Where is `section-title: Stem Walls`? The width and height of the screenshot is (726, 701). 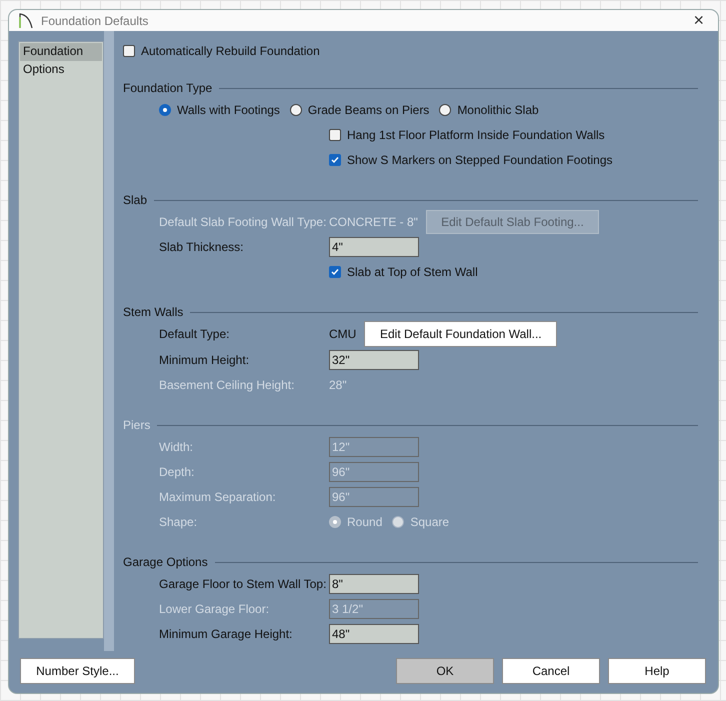 section-title: Stem Walls is located at coordinates (153, 312).